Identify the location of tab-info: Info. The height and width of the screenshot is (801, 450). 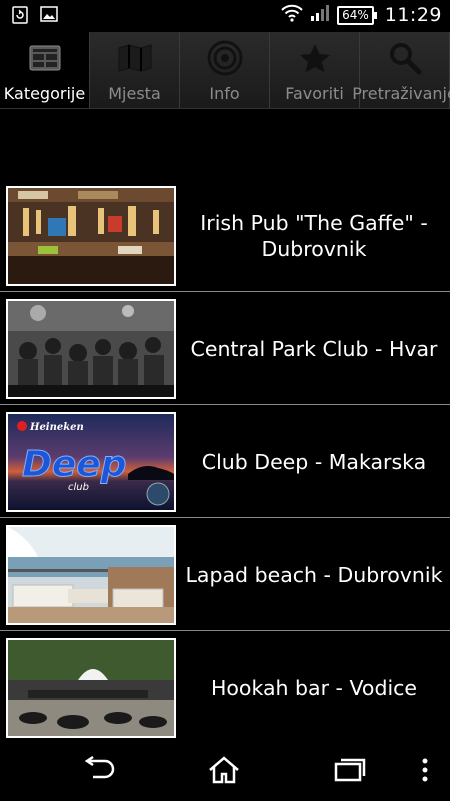
(225, 70).